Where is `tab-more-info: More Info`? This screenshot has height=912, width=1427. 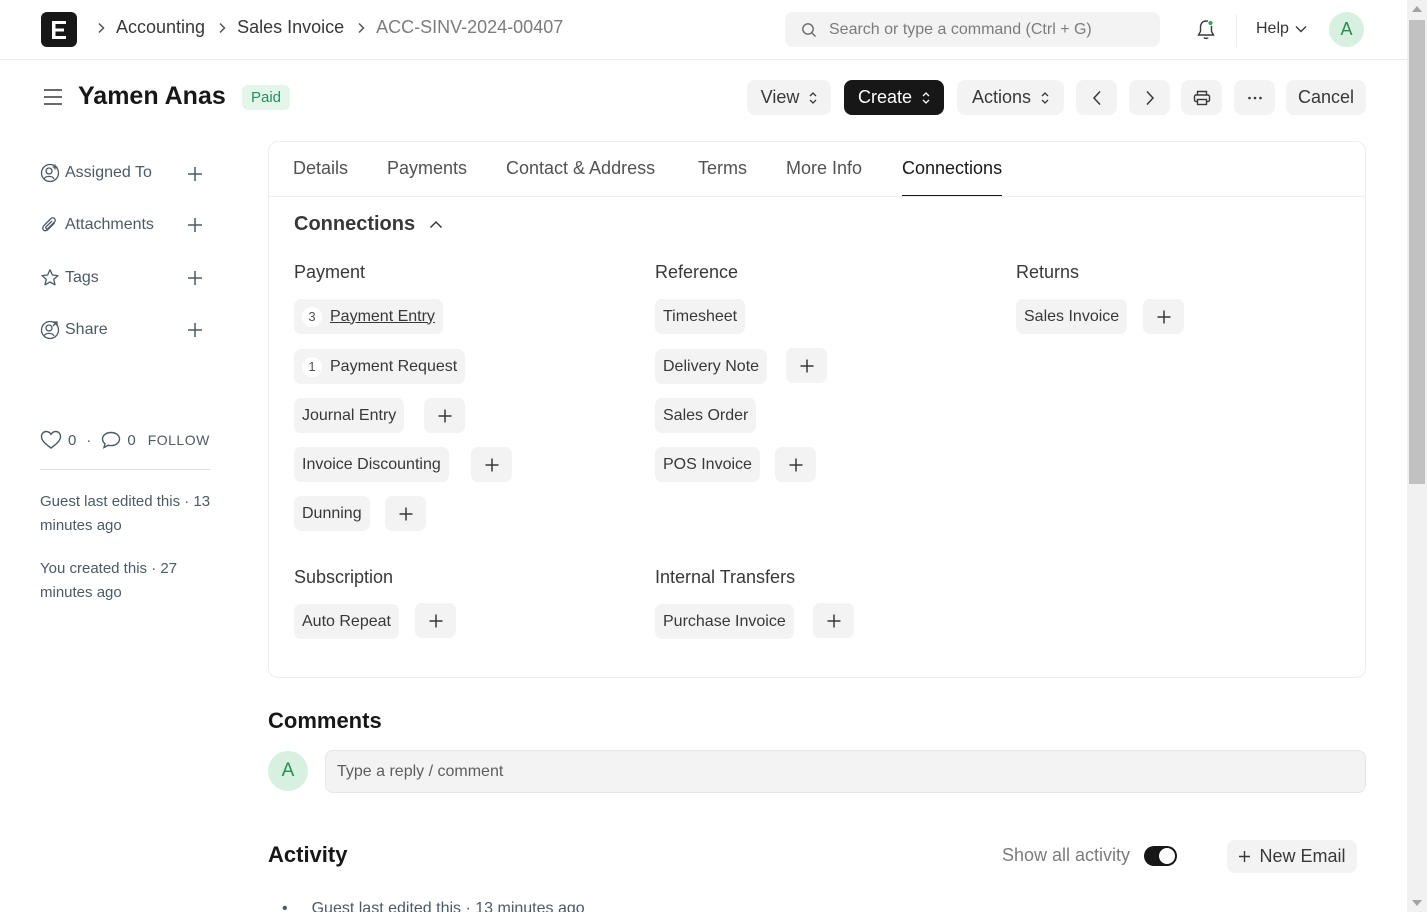
tab-more-info: More Info is located at coordinates (824, 177).